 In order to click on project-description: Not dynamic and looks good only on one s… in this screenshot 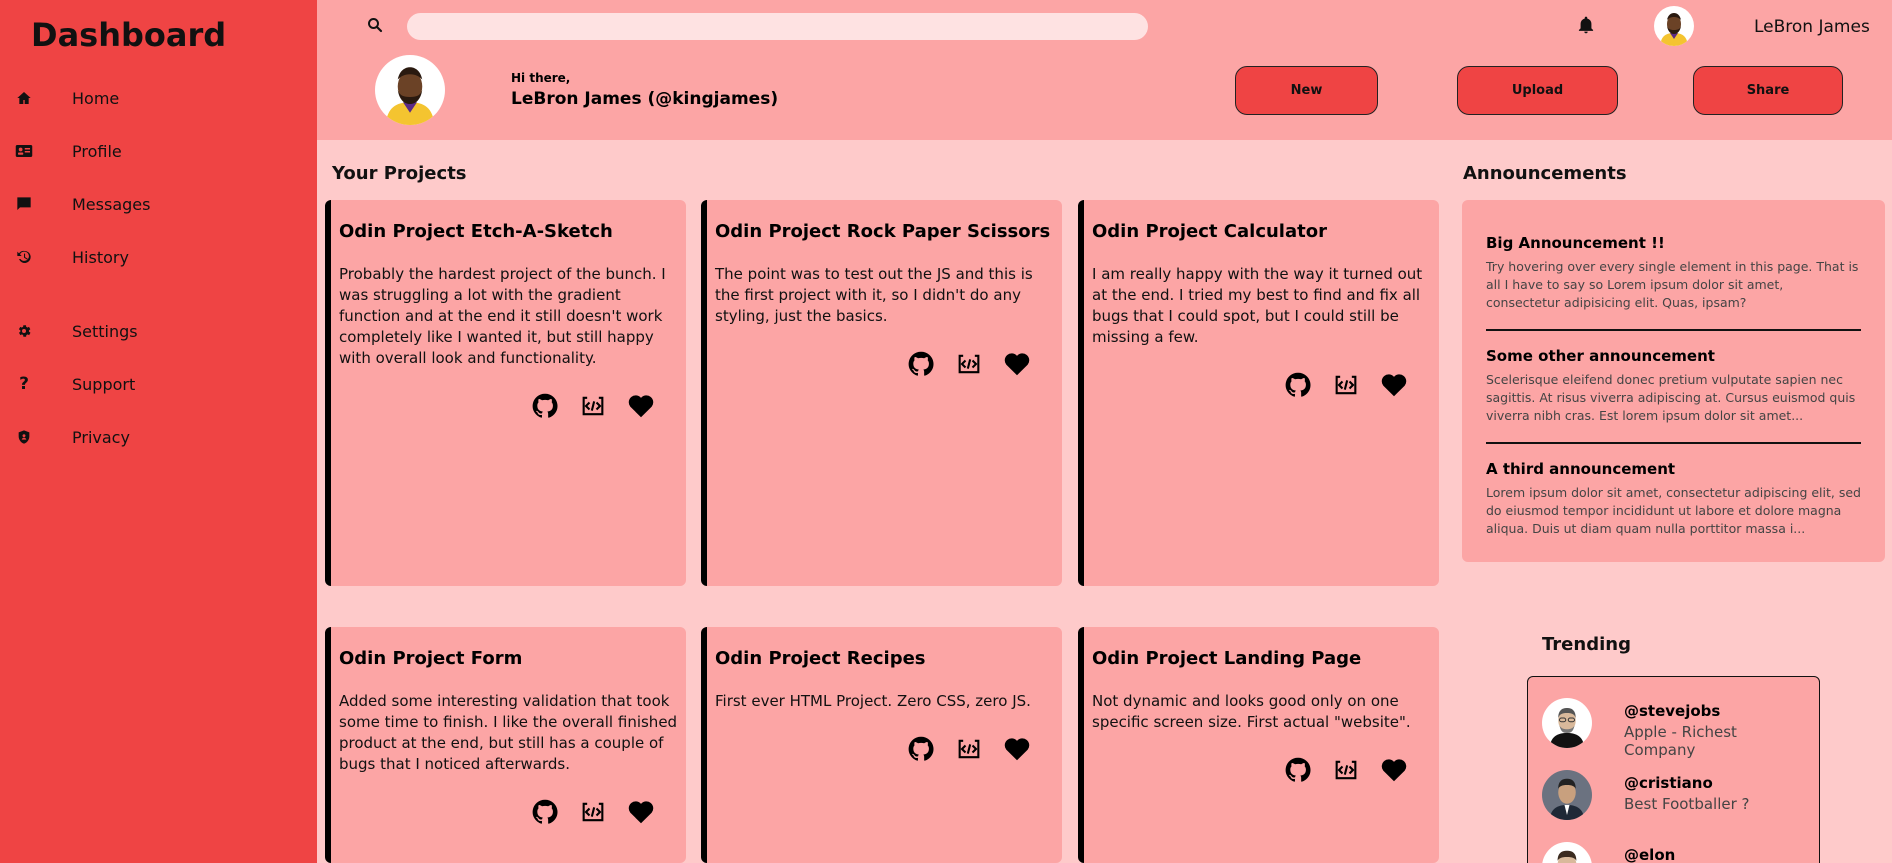, I will do `click(1251, 712)`.